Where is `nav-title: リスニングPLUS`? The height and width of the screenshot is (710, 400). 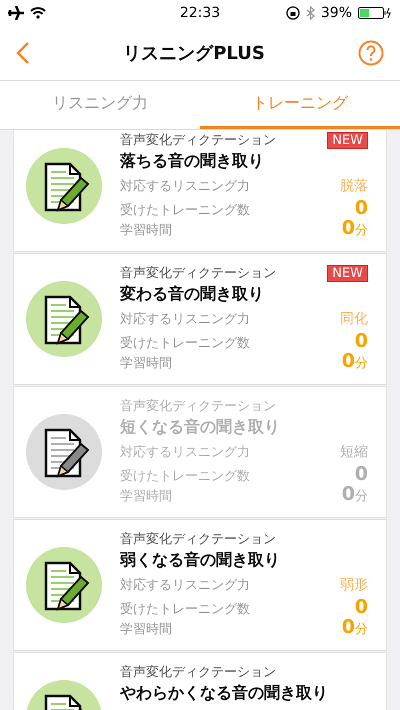
nav-title: リスニングPLUS is located at coordinates (194, 53).